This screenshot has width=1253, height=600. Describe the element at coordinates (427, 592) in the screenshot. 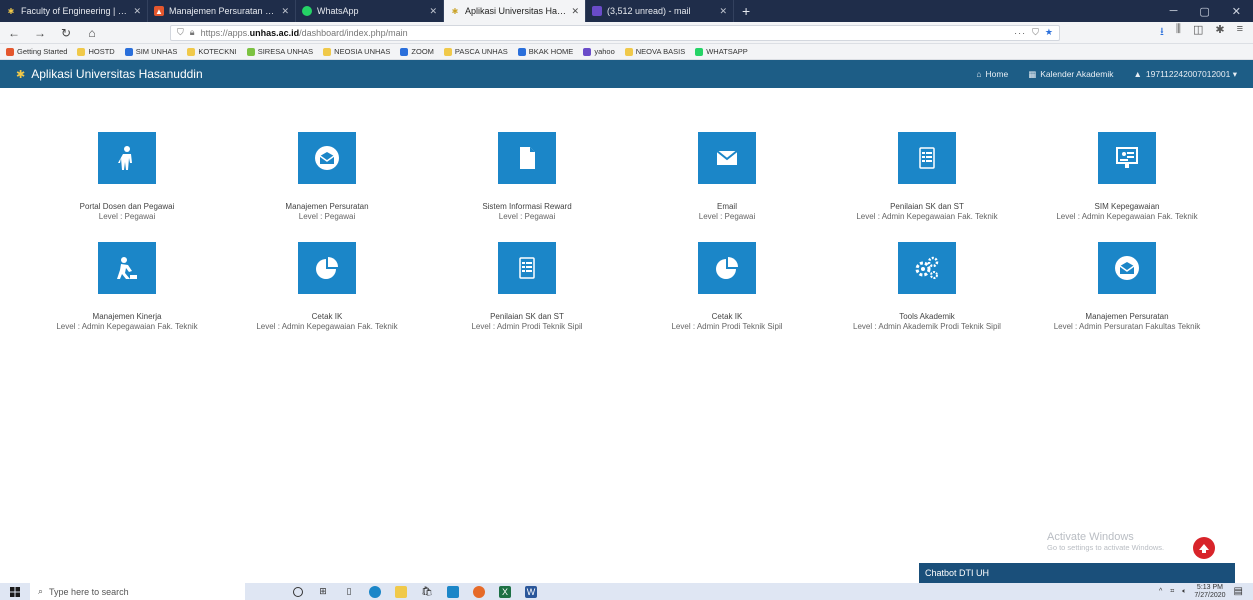

I see `store-icon: 🛍︎` at that location.